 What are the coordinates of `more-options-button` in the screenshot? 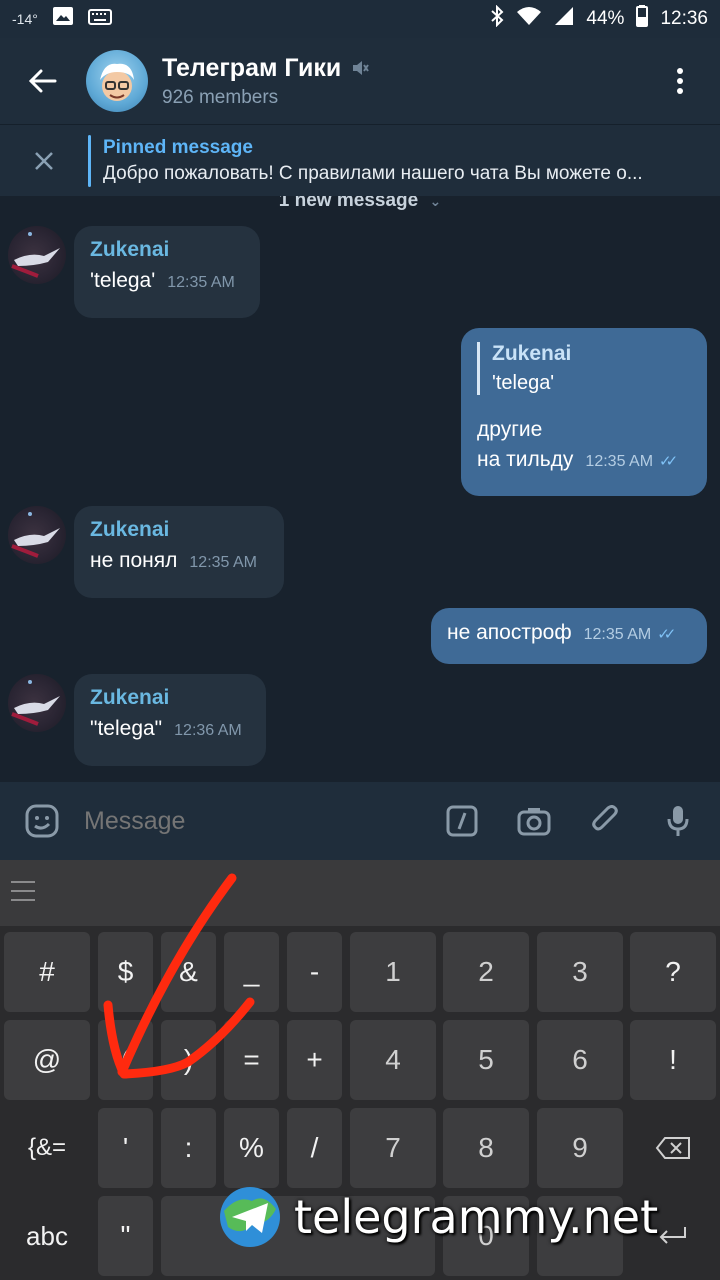 It's located at (680, 81).